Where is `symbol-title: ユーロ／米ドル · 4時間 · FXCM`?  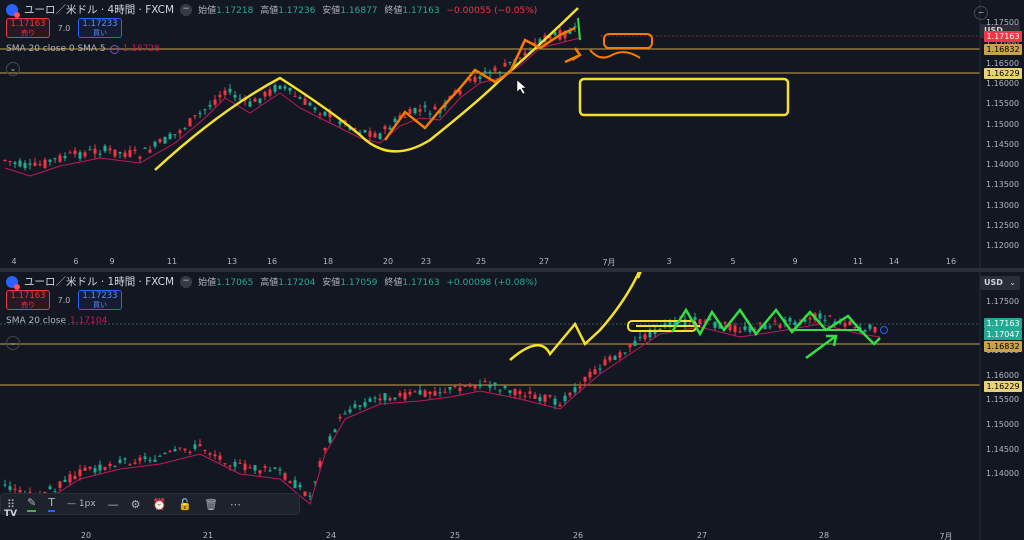
symbol-title: ユーロ／米ドル · 4時間 · FXCM is located at coordinates (99, 9).